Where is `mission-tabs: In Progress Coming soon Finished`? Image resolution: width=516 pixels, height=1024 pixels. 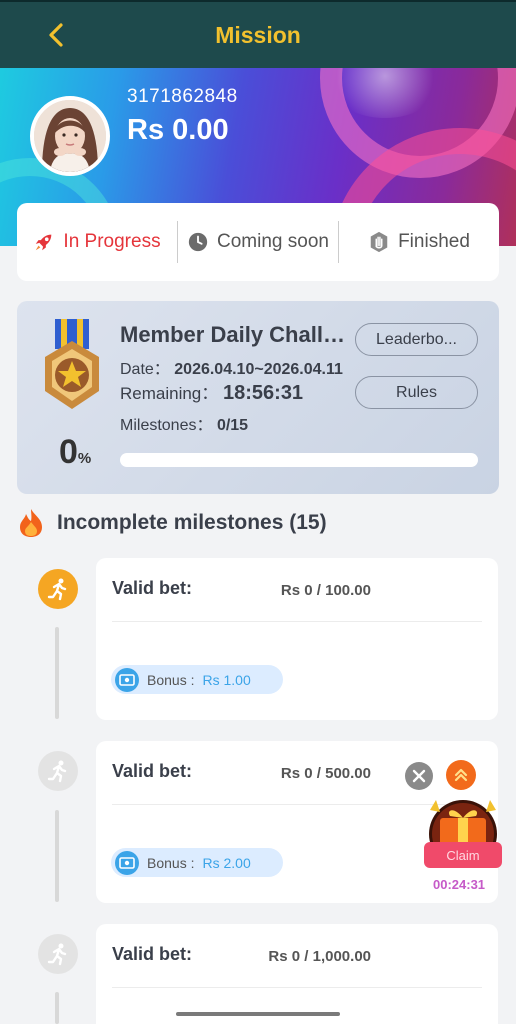
mission-tabs: In Progress Coming soon Finished is located at coordinates (258, 242).